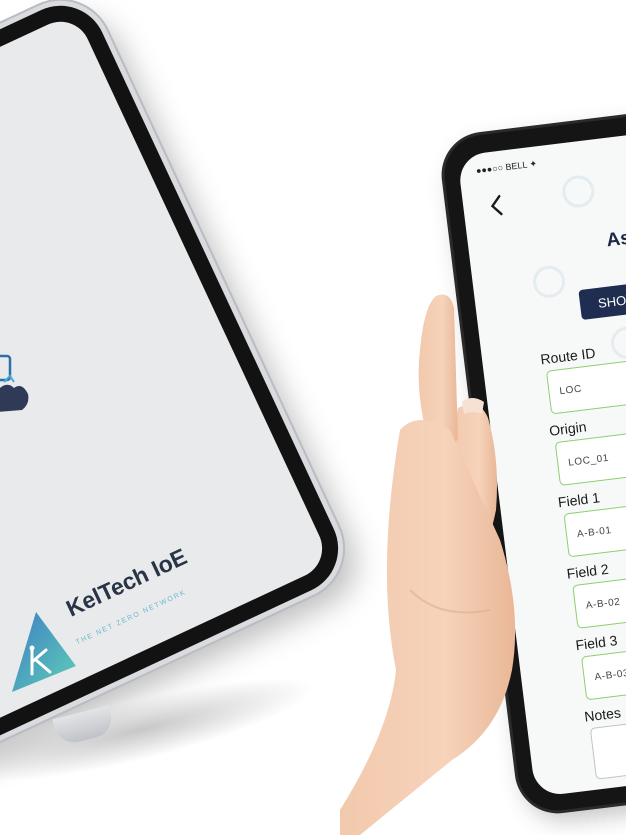  What do you see at coordinates (579, 500) in the screenshot?
I see `field-1-label: Field 1` at bounding box center [579, 500].